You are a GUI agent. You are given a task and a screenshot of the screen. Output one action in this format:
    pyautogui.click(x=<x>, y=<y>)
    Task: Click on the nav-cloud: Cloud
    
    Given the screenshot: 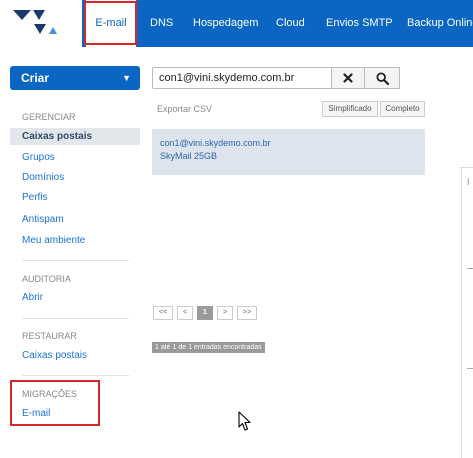 What is the action you would take?
    pyautogui.click(x=290, y=23)
    